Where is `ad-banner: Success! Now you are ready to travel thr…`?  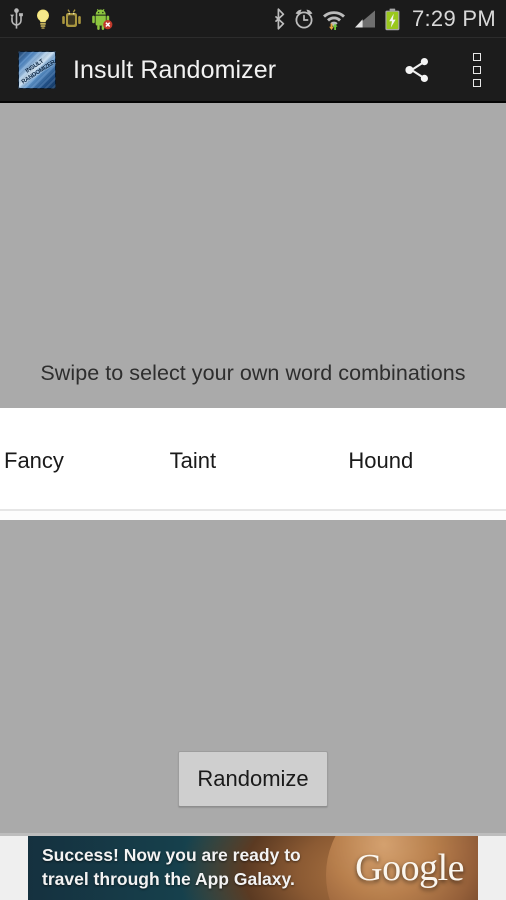 ad-banner: Success! Now you are ready to travel thr… is located at coordinates (253, 868).